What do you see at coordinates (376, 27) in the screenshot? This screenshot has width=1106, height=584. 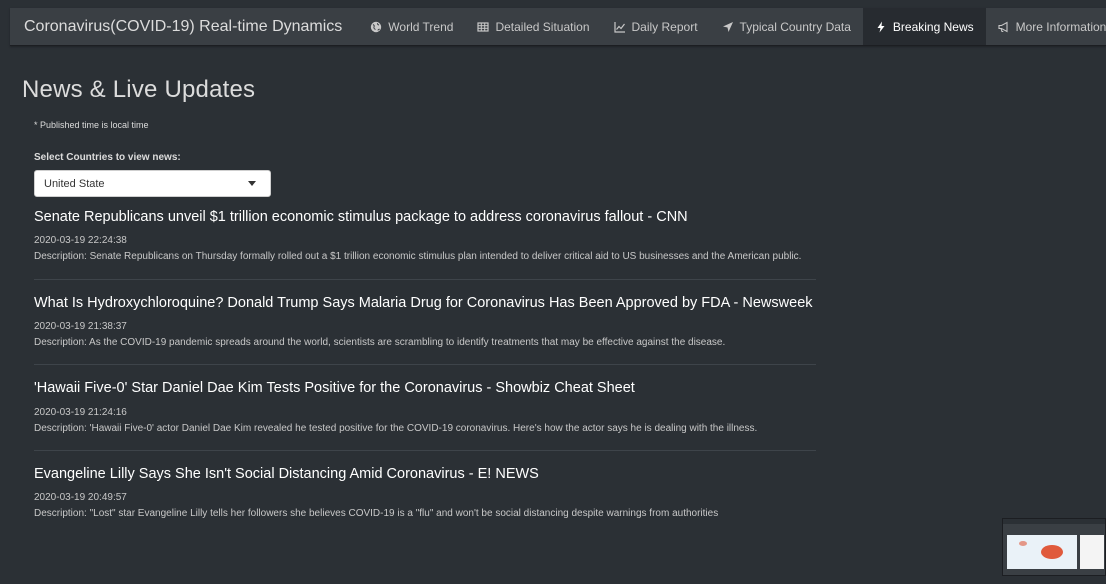 I see `globe-icon` at bounding box center [376, 27].